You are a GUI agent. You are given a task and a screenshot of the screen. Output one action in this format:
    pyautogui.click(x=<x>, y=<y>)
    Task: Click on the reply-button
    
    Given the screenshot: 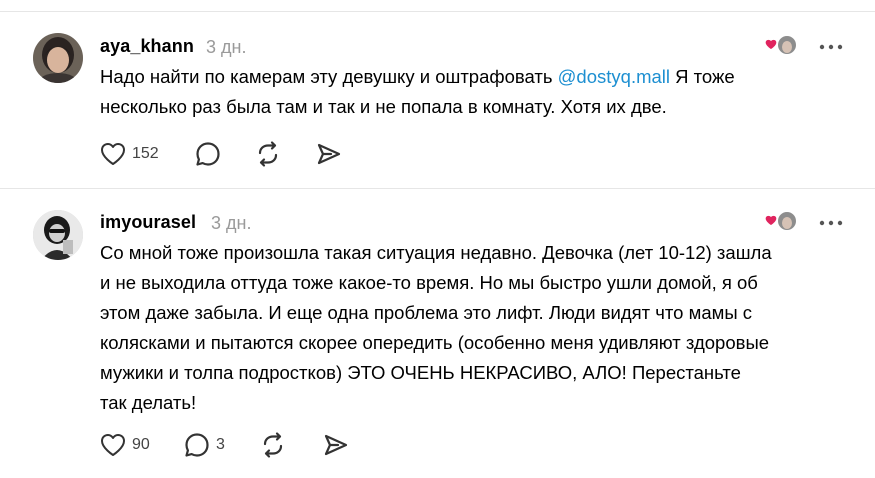 What is the action you would take?
    pyautogui.click(x=208, y=154)
    